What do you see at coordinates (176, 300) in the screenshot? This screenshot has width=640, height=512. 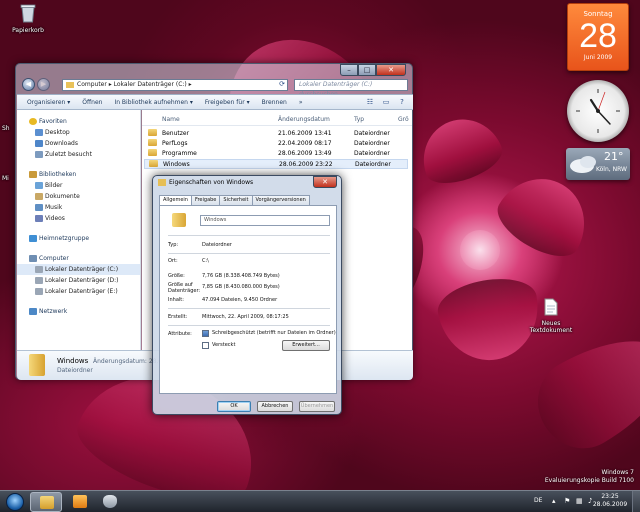 I see `contents-label: Inhalt:` at bounding box center [176, 300].